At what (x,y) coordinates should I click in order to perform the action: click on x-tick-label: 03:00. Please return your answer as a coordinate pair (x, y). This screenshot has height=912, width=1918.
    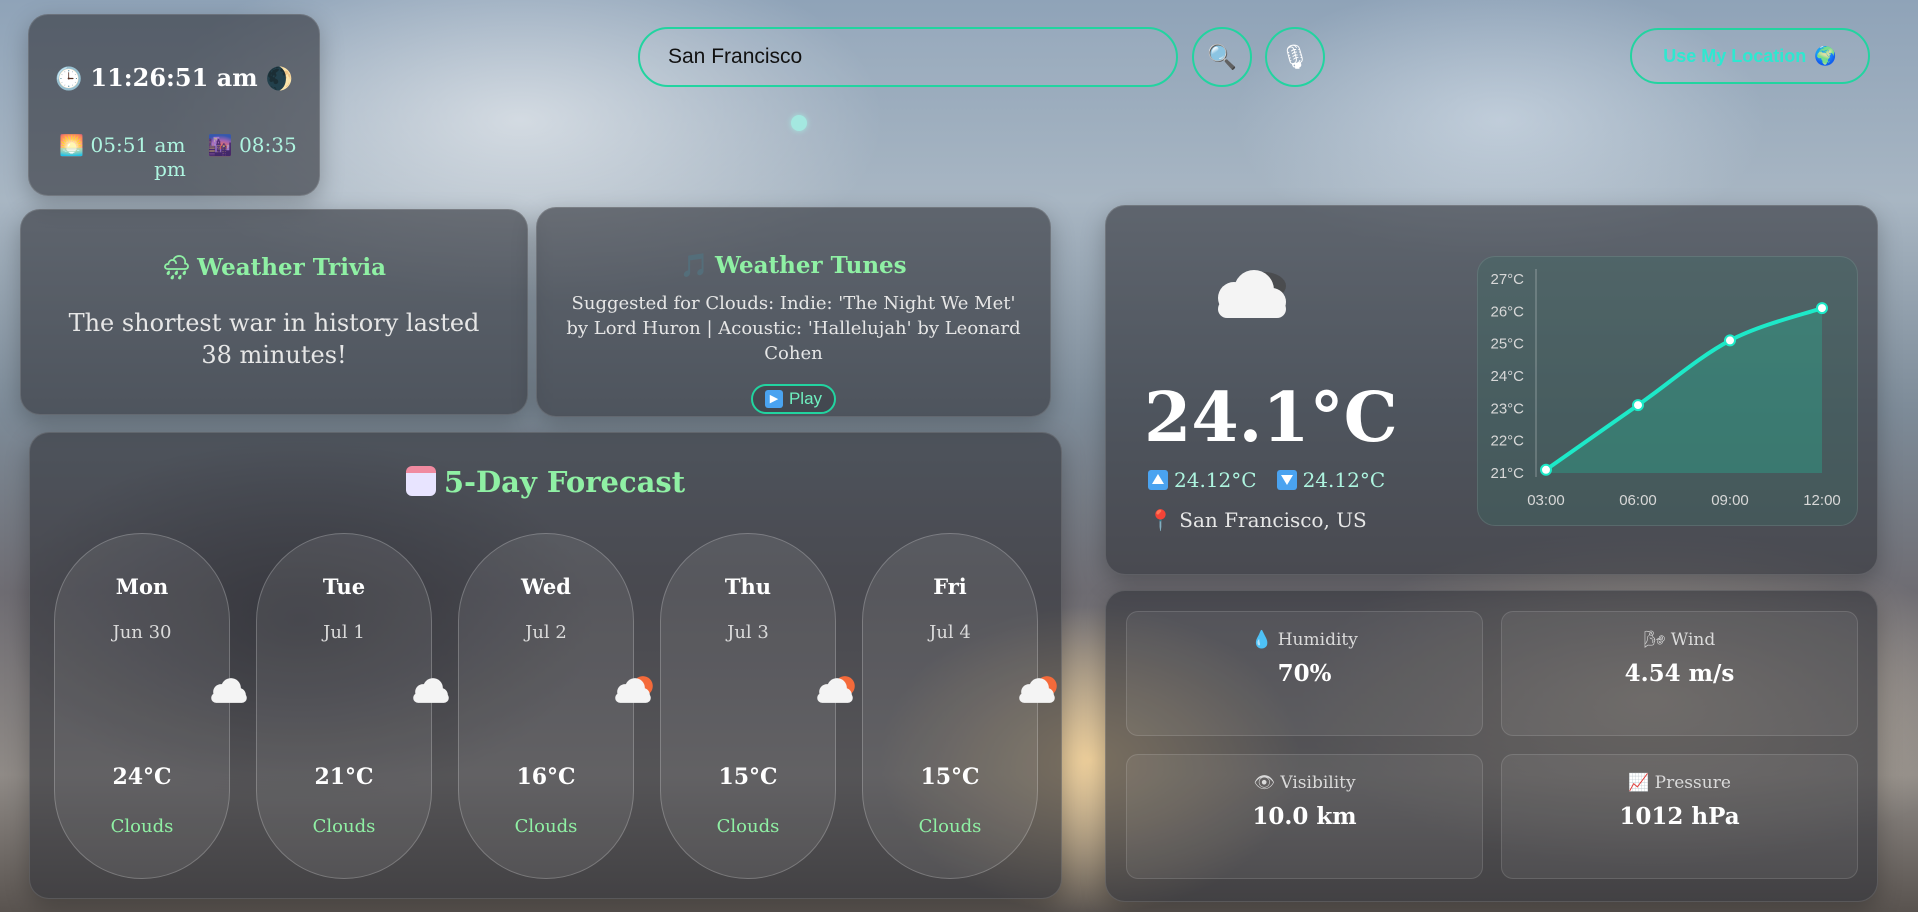
    Looking at the image, I should click on (1546, 500).